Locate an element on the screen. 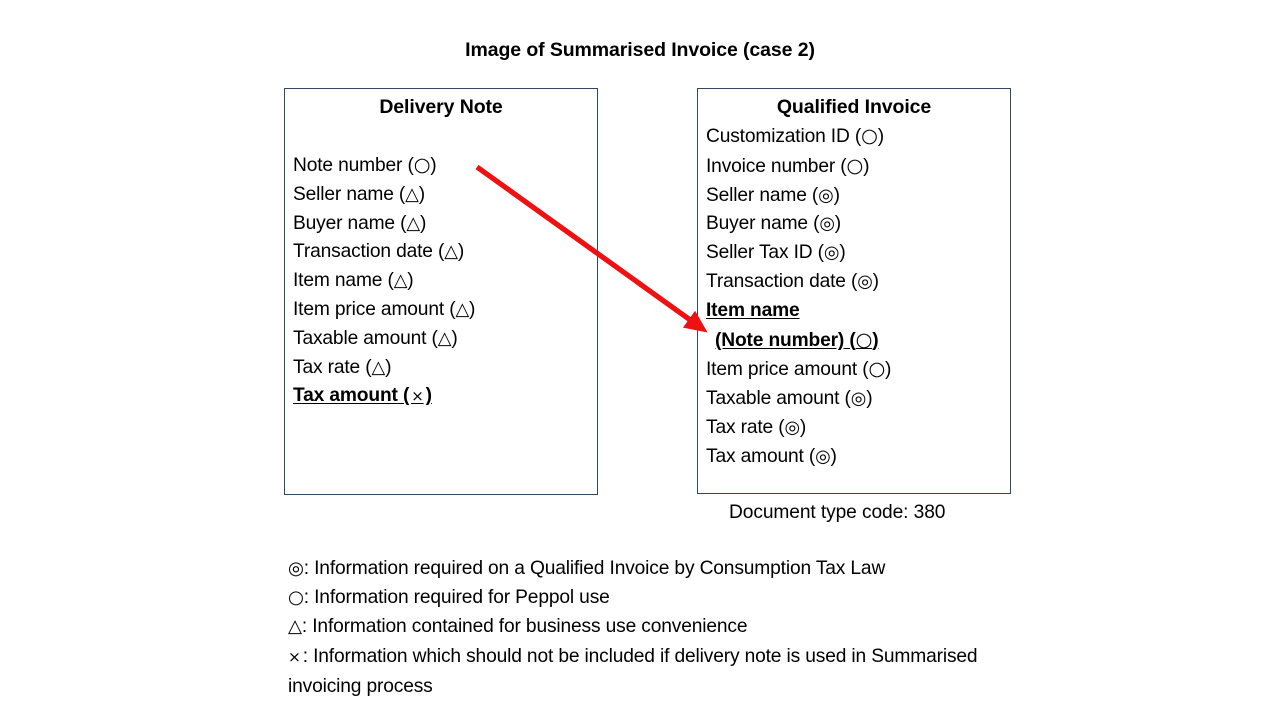 This screenshot has height=720, width=1280. field-row: Item price amount (○) is located at coordinates (799, 369).